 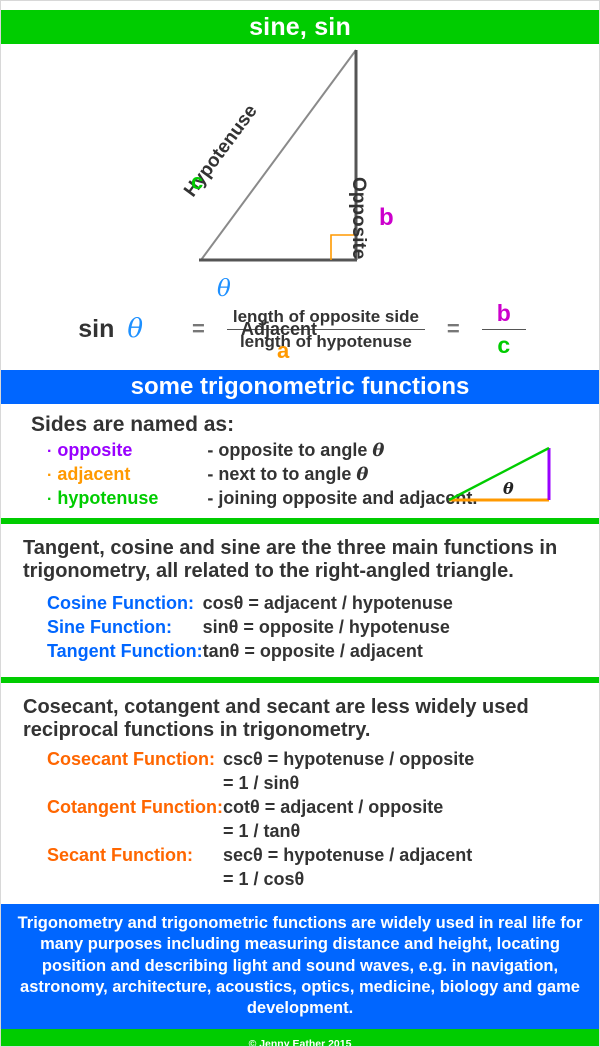 What do you see at coordinates (342, 497) in the screenshot?
I see `side-desc-hypotenuse: - joining opposite and adjacent.` at bounding box center [342, 497].